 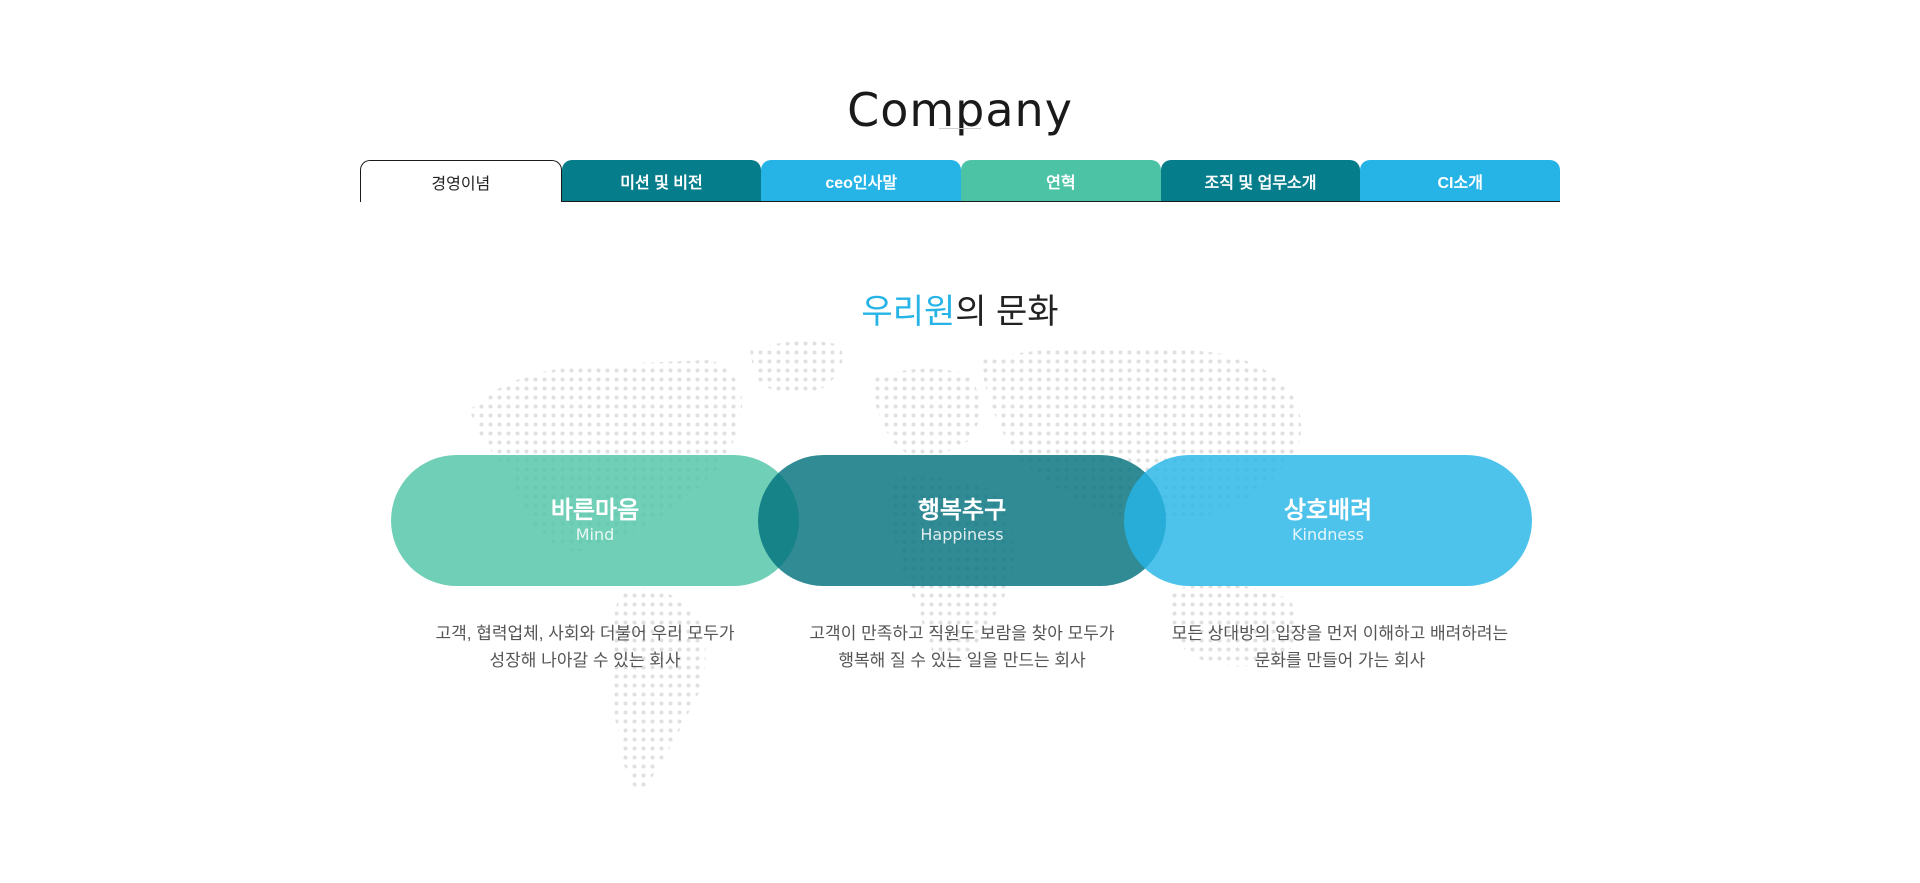 I want to click on company-tabs: 경영이념 미션 및 비전 ceo인사말 연혁 조직 및 업무소개 CI소개, so click(x=960, y=181).